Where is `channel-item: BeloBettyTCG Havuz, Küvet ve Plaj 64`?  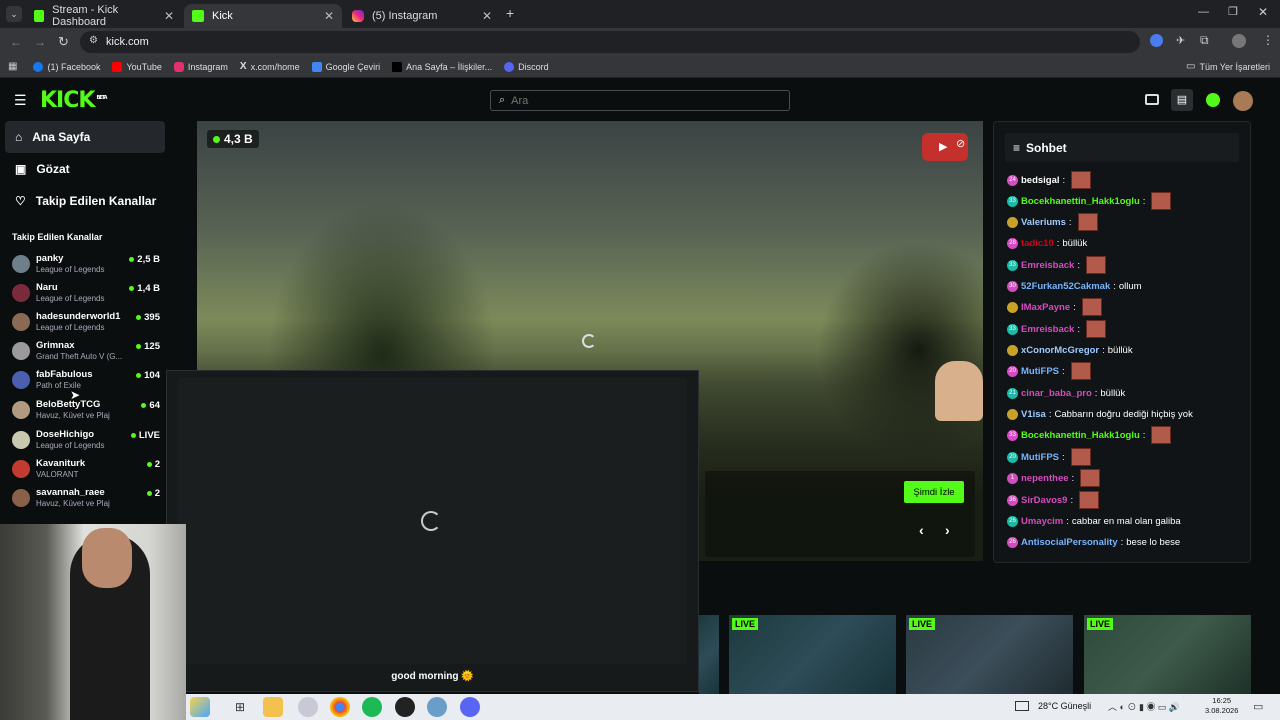
channel-item: BeloBettyTCG Havuz, Küvet ve Plaj 64 is located at coordinates (85, 411).